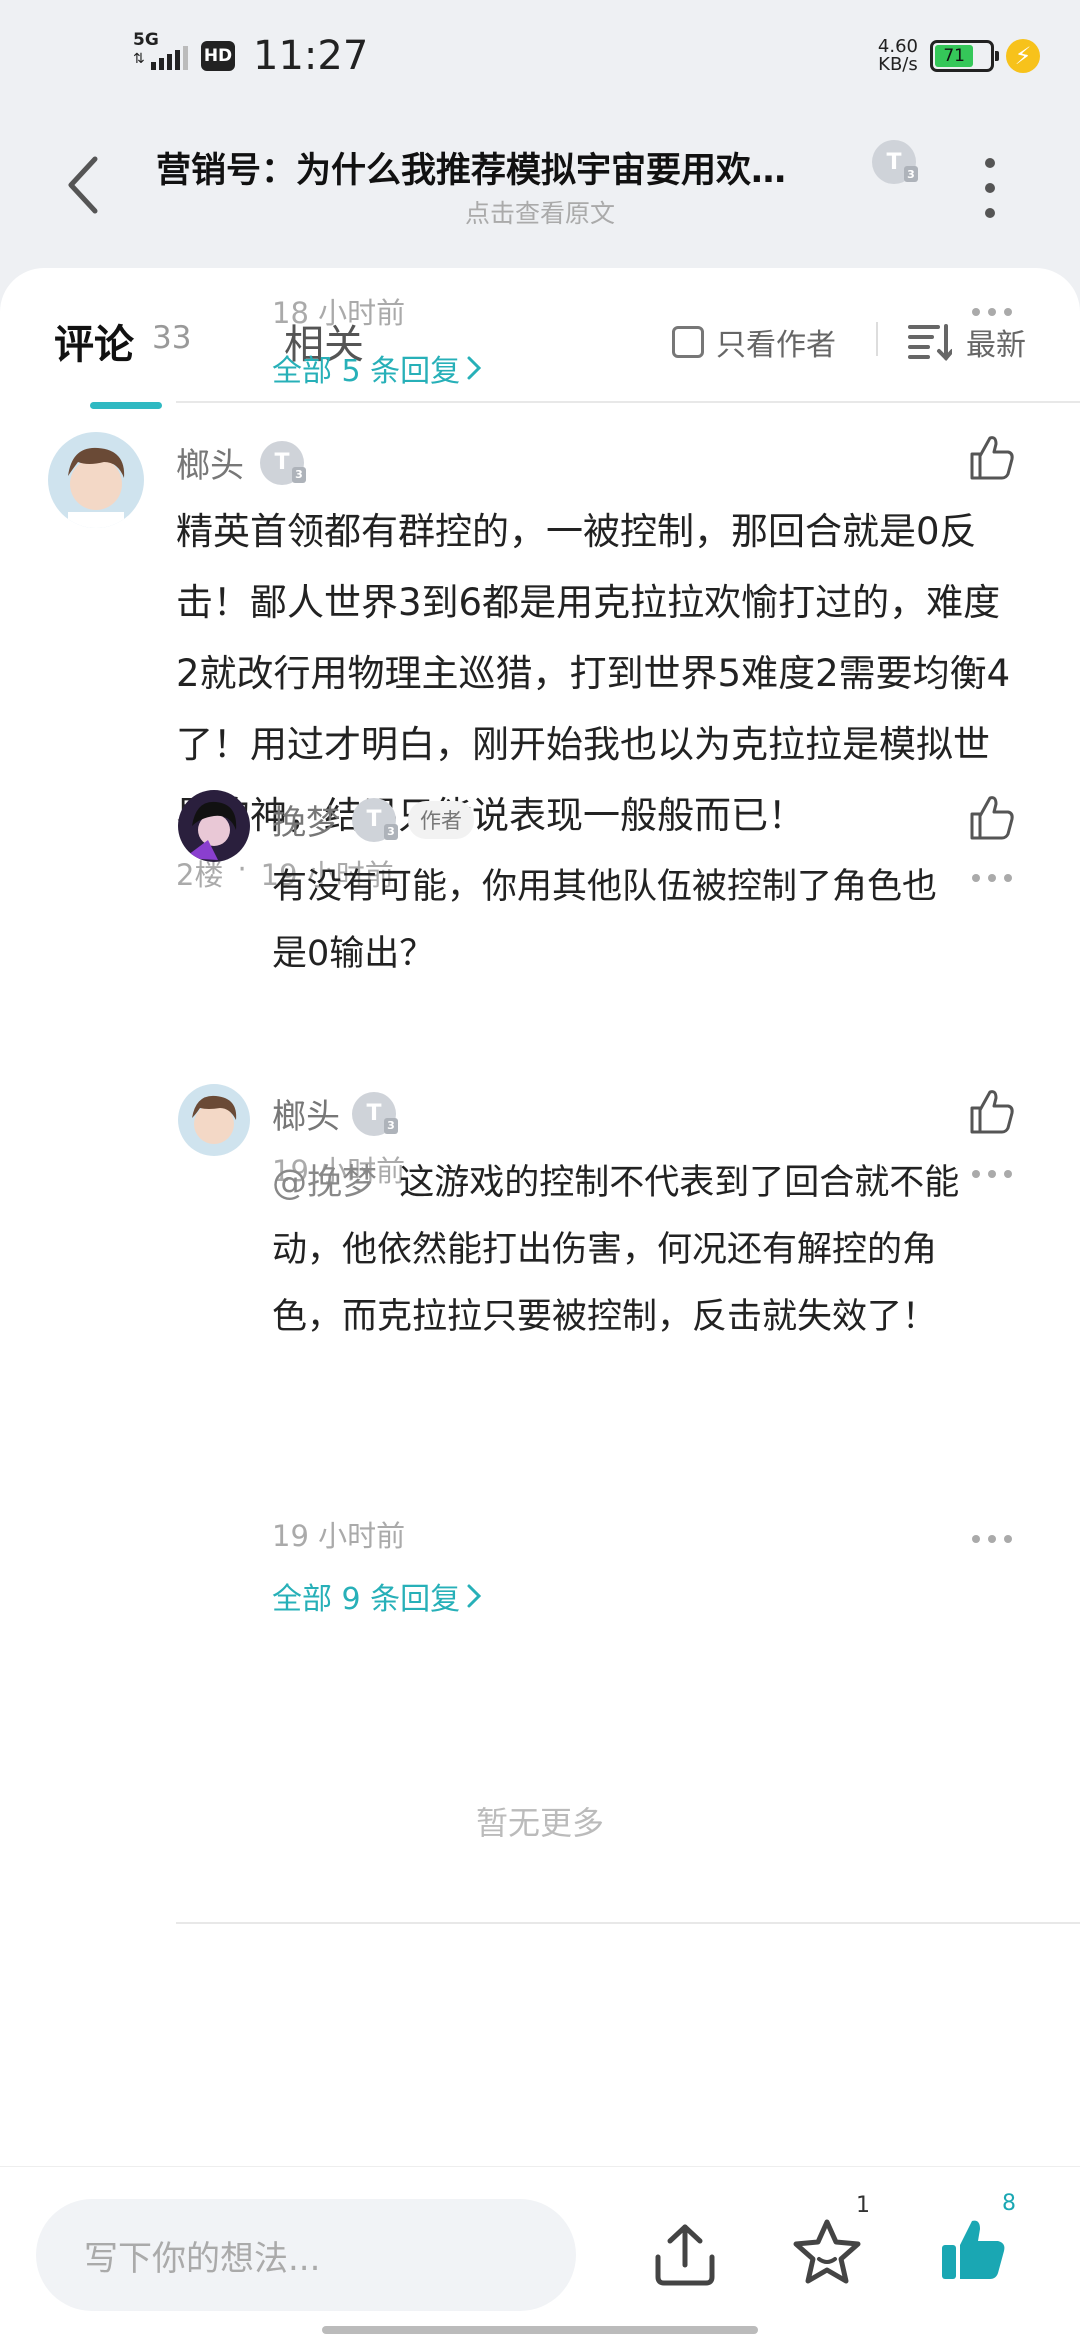 Image resolution: width=1080 pixels, height=2340 pixels. Describe the element at coordinates (306, 819) in the screenshot. I see `username: 挽梦` at that location.